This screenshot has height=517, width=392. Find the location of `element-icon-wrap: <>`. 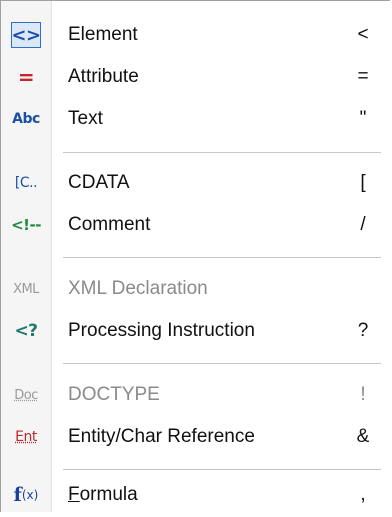

element-icon-wrap: <> is located at coordinates (26, 35).